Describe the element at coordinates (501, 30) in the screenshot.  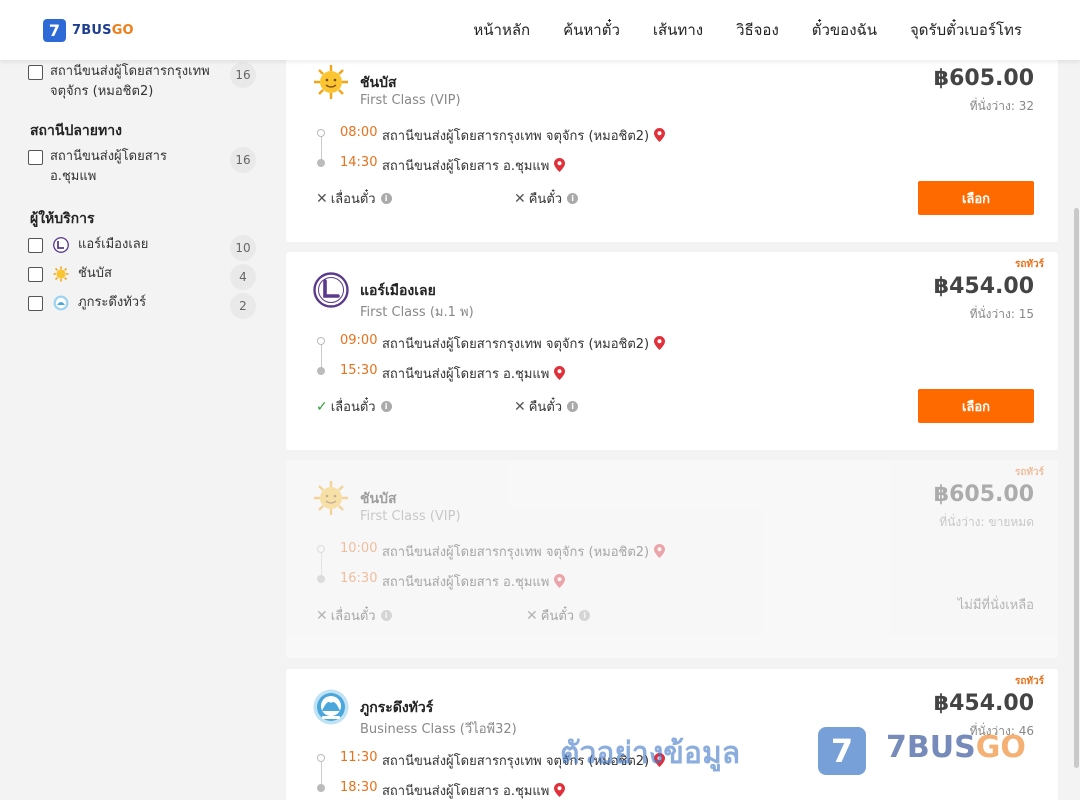
I see `nav-home: หน้าหลัก` at that location.